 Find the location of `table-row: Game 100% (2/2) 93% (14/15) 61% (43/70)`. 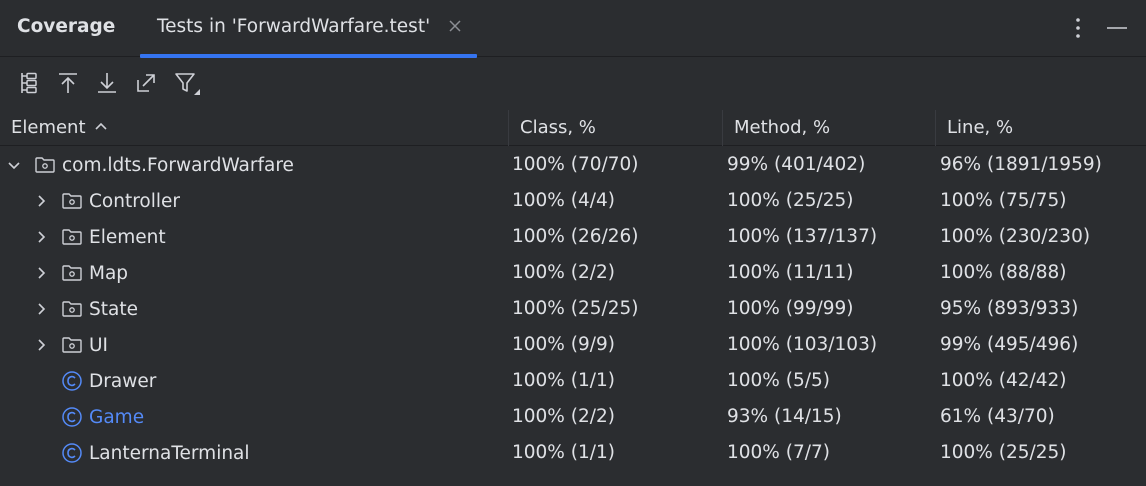

table-row: Game 100% (2/2) 93% (14/15) 61% (43/70) is located at coordinates (573, 417).